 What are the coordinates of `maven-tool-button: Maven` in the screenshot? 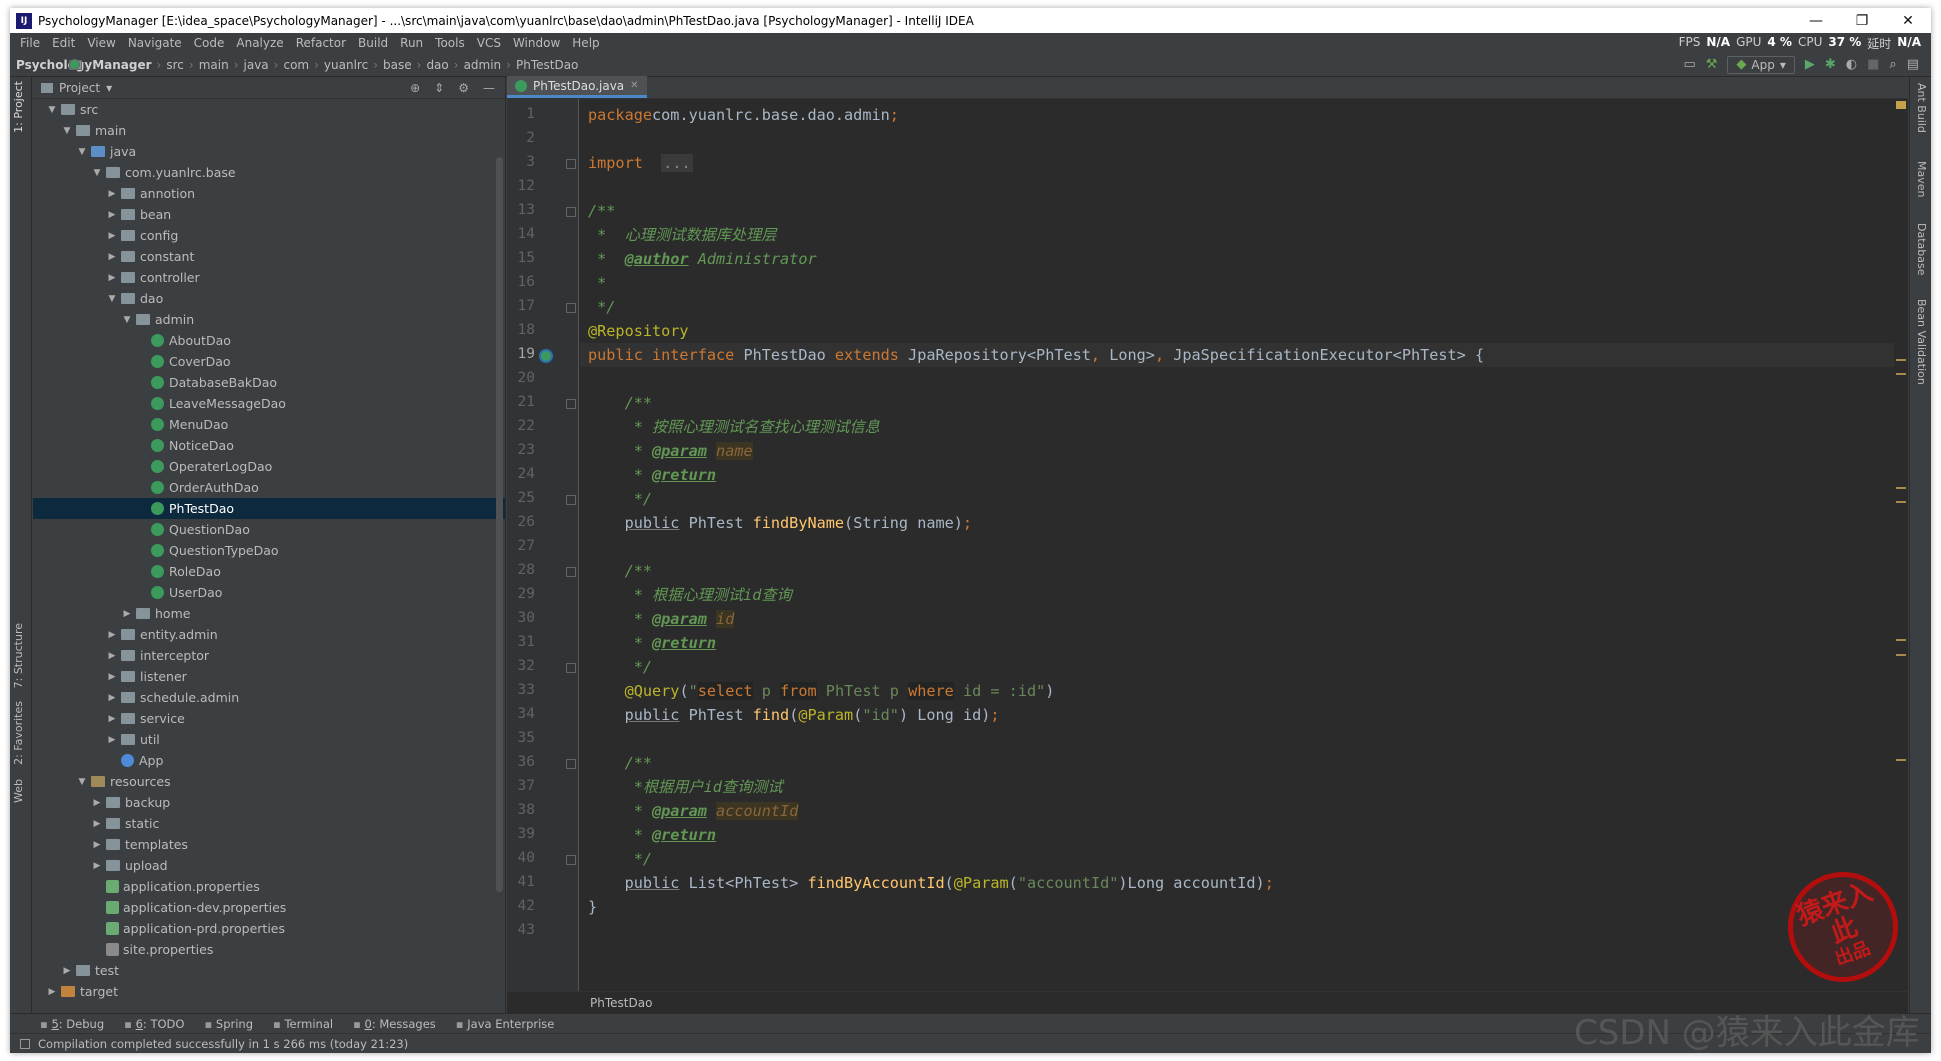 It's located at (1921, 179).